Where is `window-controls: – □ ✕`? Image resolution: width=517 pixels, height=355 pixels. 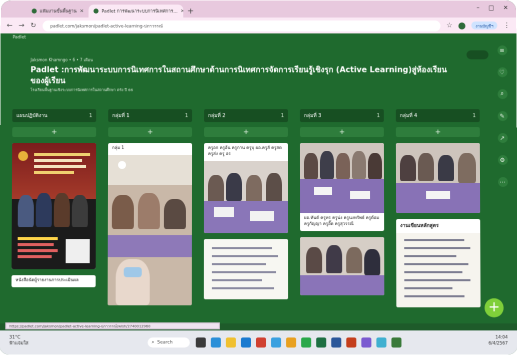
window-controls: – □ ✕ is located at coordinates (493, 8).